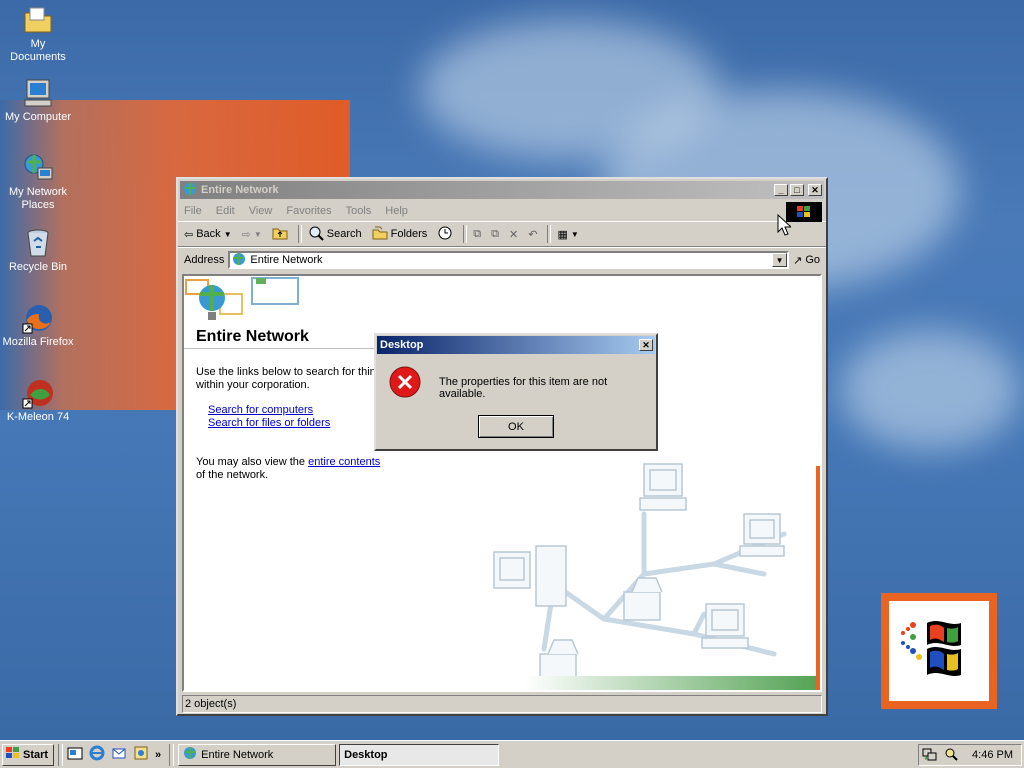 This screenshot has height=768, width=1024. I want to click on right-edge-accent, so click(818, 578).